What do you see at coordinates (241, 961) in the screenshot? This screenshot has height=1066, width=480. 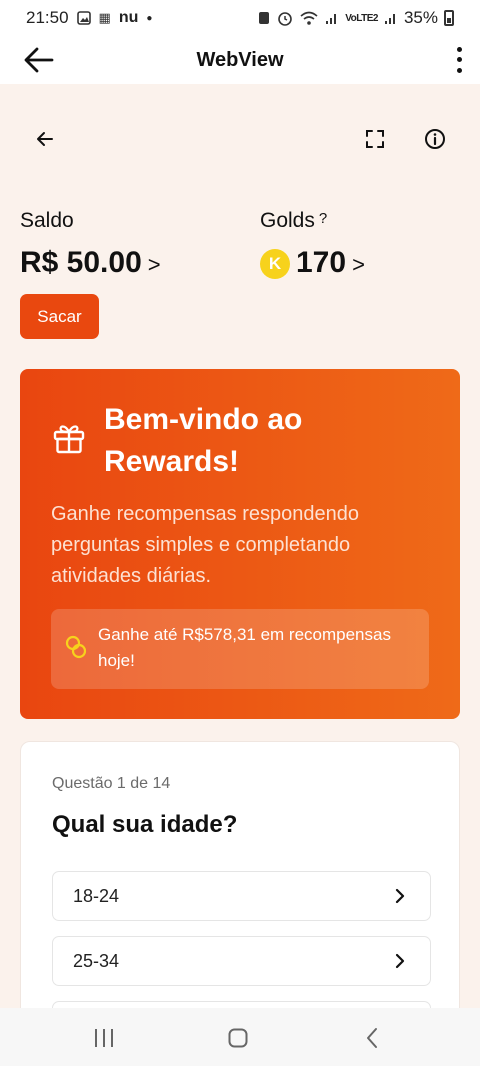 I see `answer-option: 25-34` at bounding box center [241, 961].